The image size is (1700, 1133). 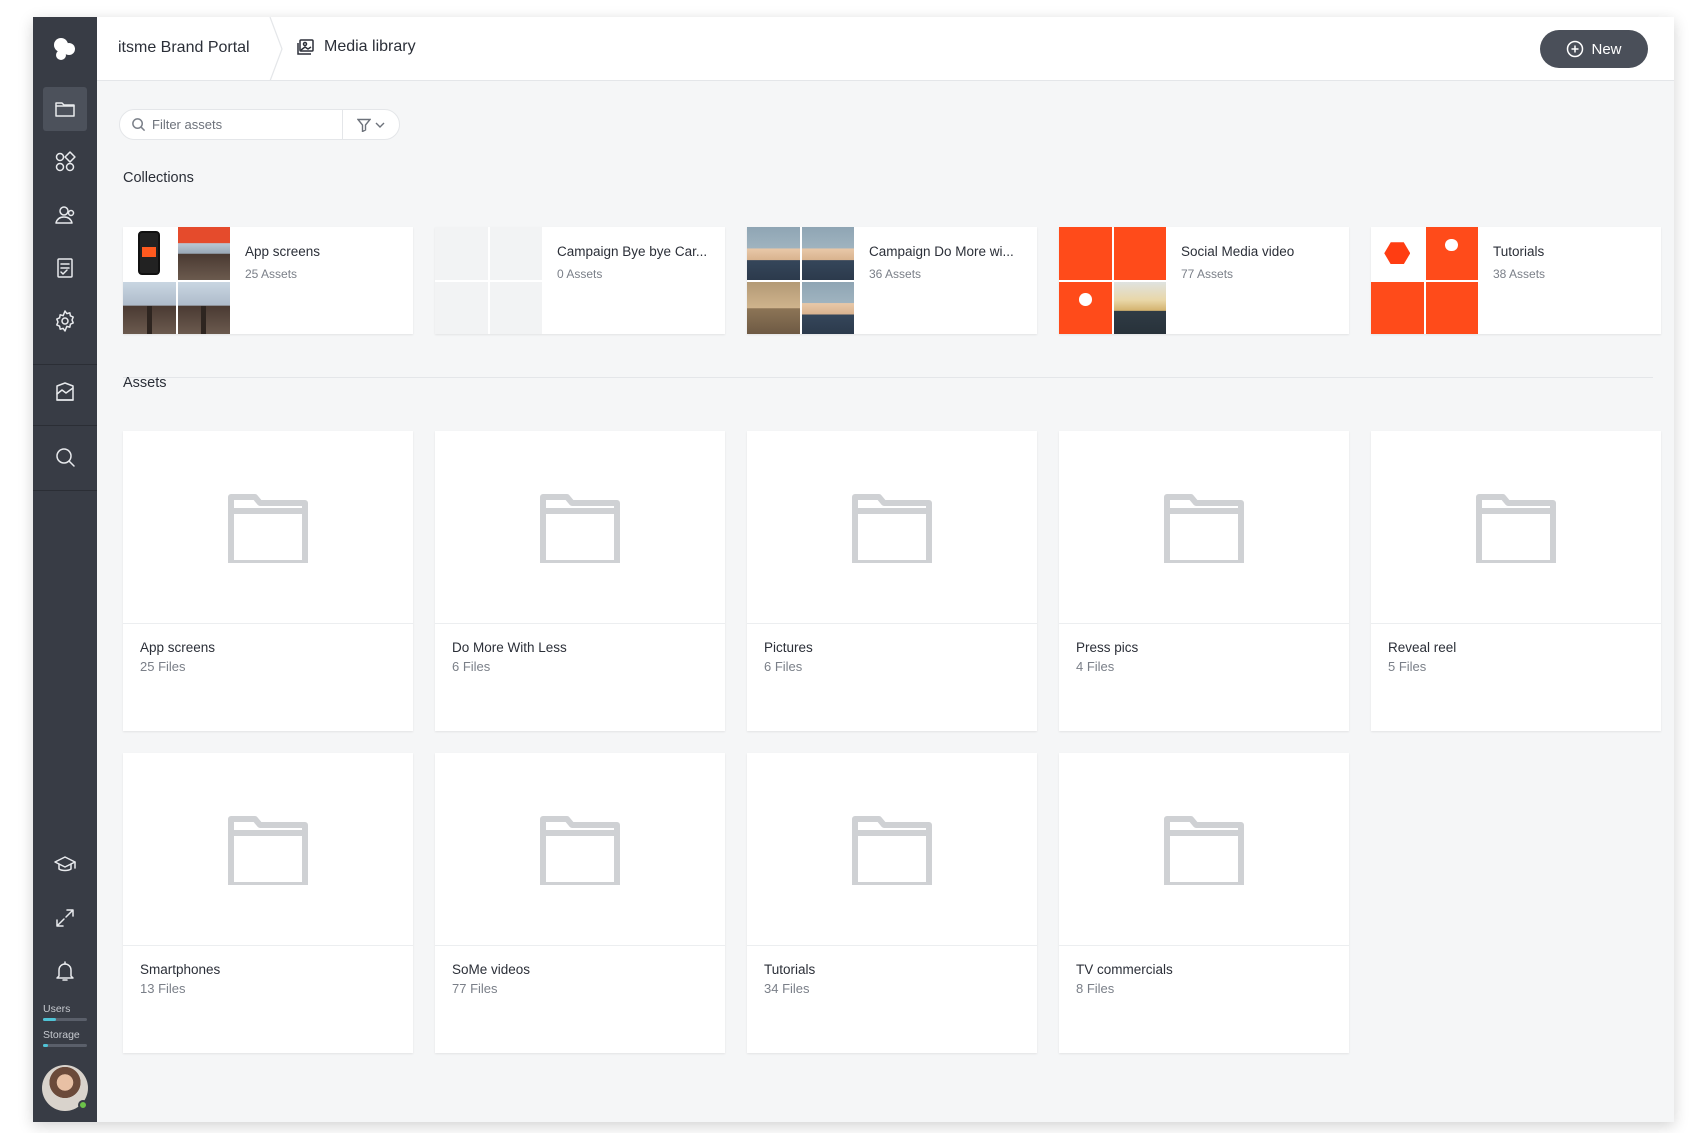 I want to click on sidebar-item-brand-guide, so click(x=65, y=392).